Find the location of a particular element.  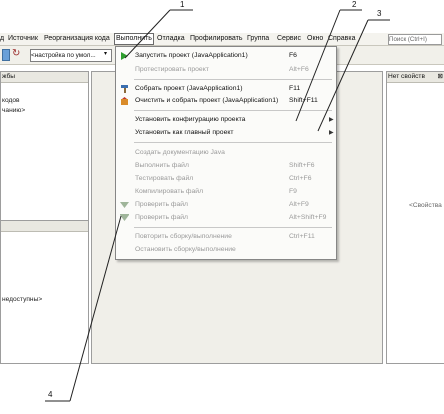

callout-3: 3 is located at coordinates (379, 13).